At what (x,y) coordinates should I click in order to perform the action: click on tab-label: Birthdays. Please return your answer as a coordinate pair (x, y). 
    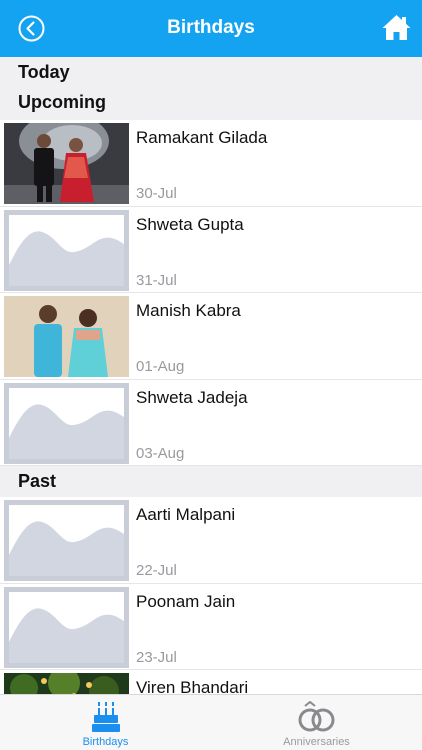
    Looking at the image, I should click on (105, 742).